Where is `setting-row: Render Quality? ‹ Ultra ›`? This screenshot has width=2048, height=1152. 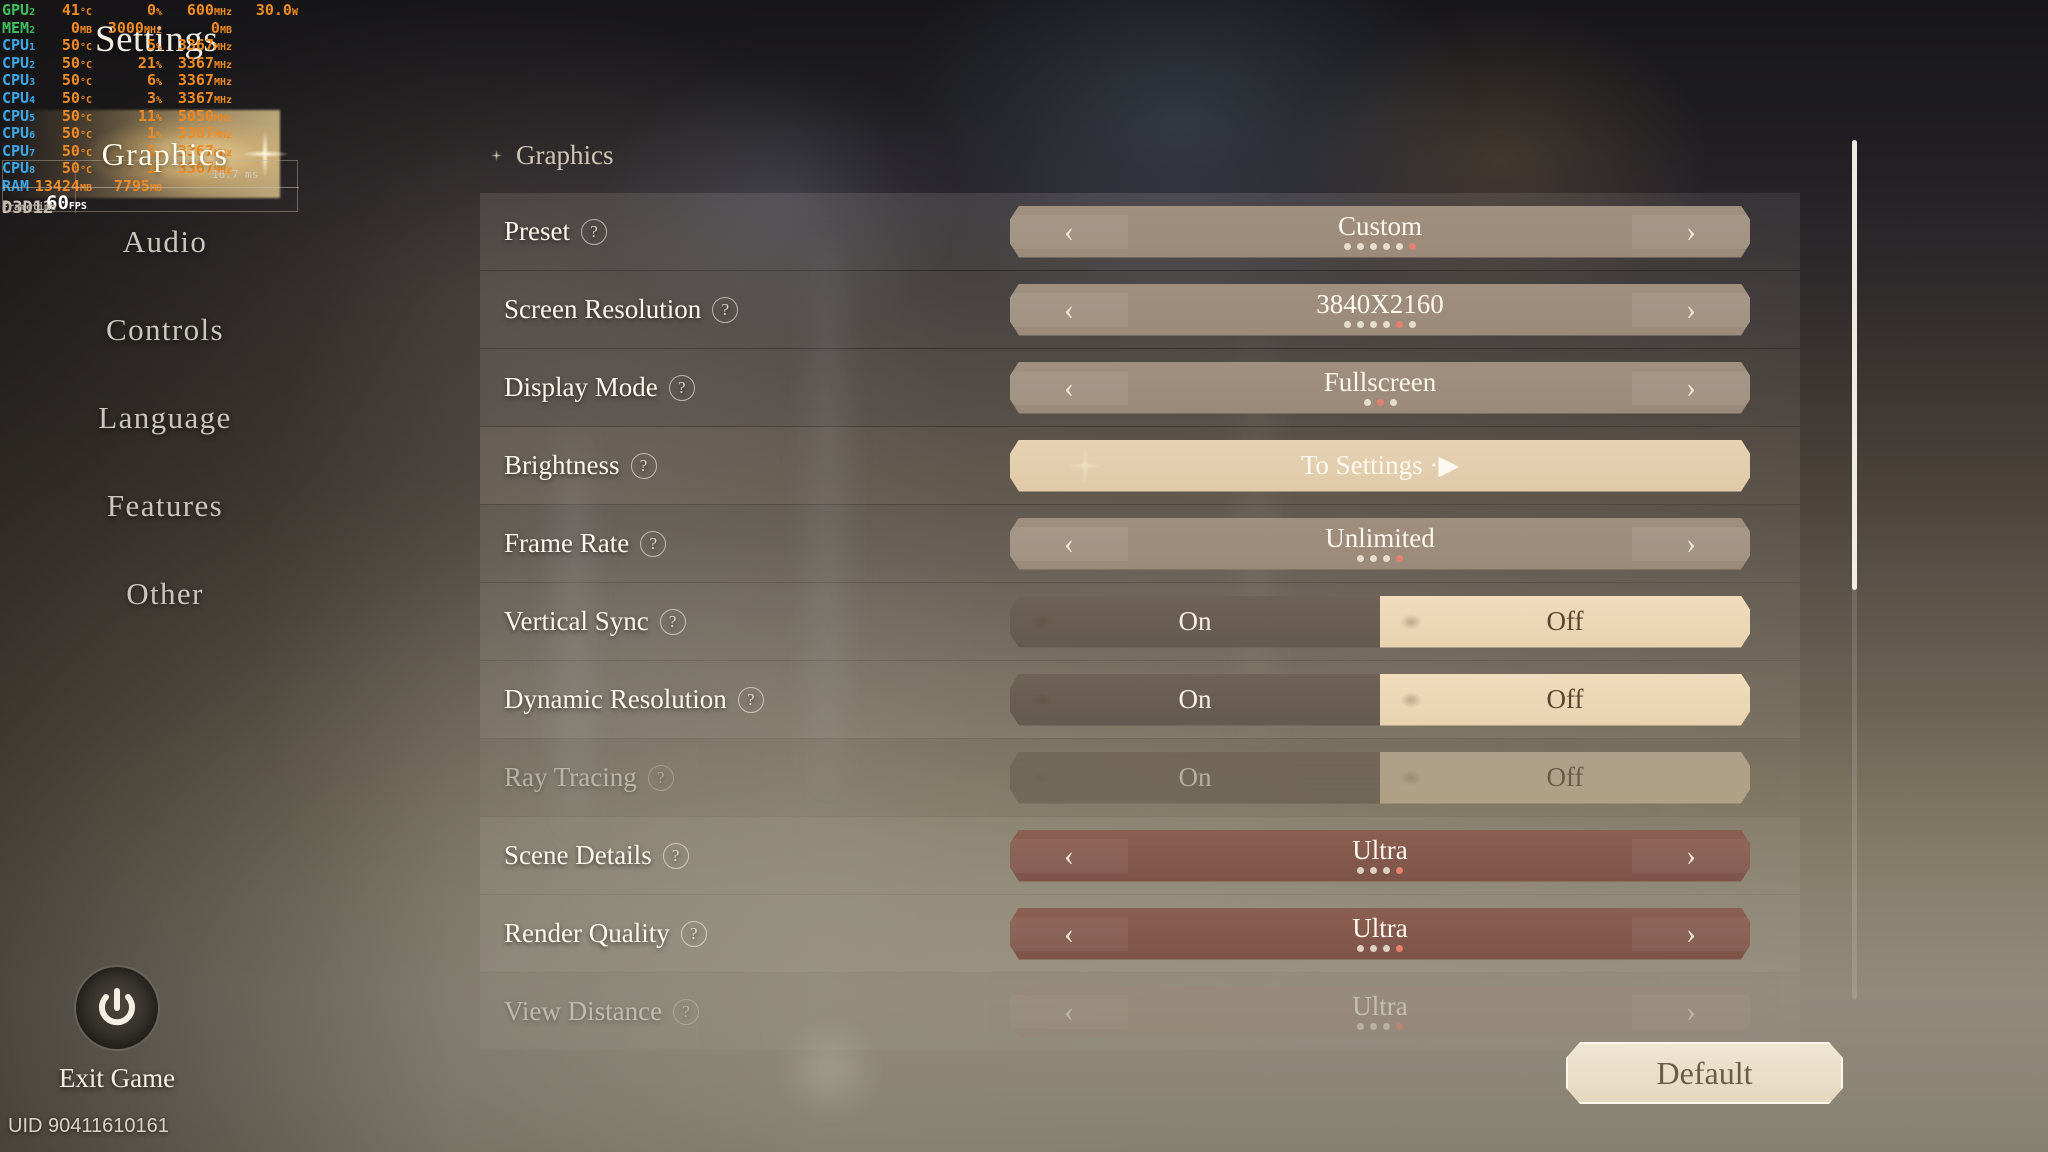
setting-row: Render Quality? ‹ Ultra › is located at coordinates (1140, 933).